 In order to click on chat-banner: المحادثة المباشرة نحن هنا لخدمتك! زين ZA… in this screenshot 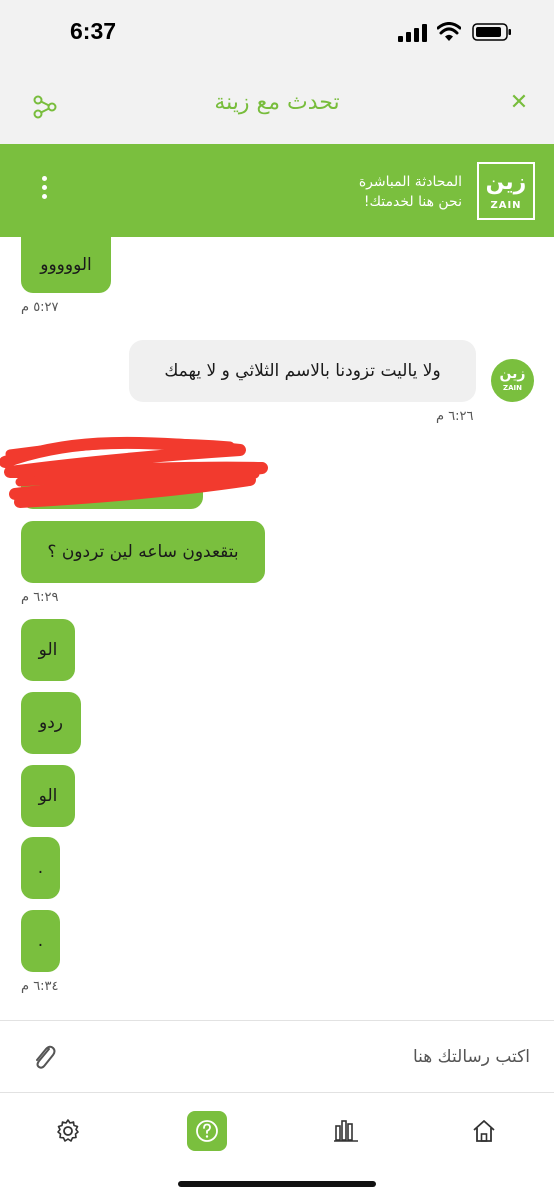, I will do `click(277, 190)`.